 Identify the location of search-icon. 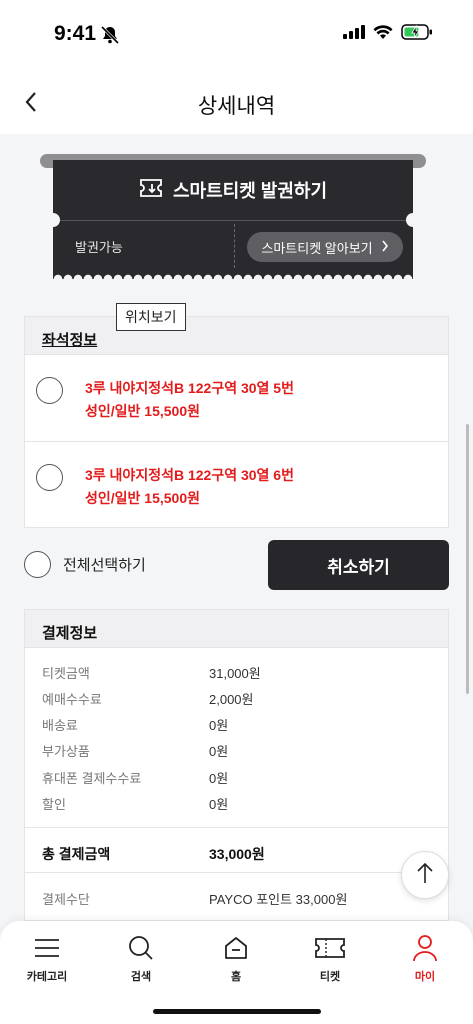
(141, 948).